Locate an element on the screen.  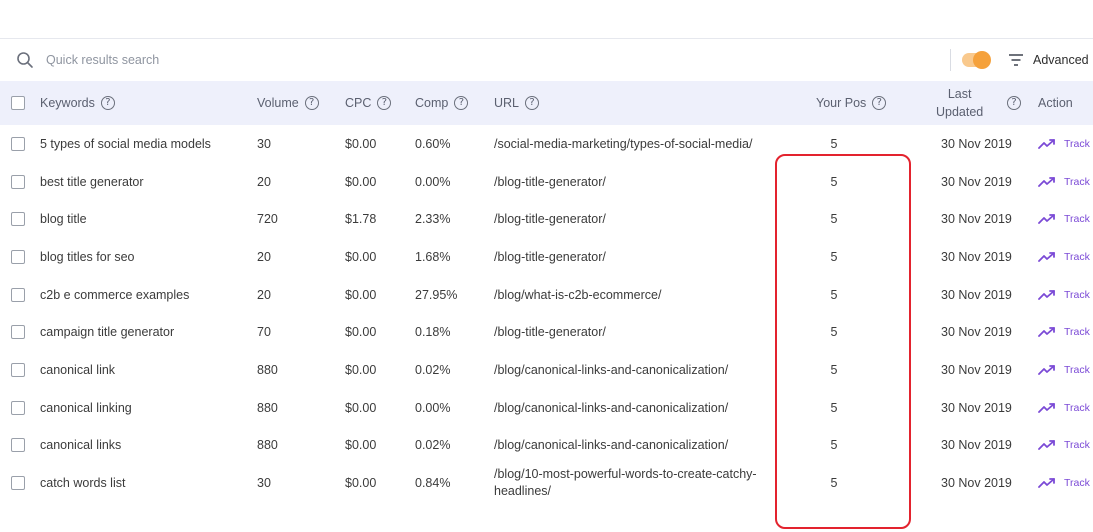
col-cpc-label: CPC is located at coordinates (358, 103).